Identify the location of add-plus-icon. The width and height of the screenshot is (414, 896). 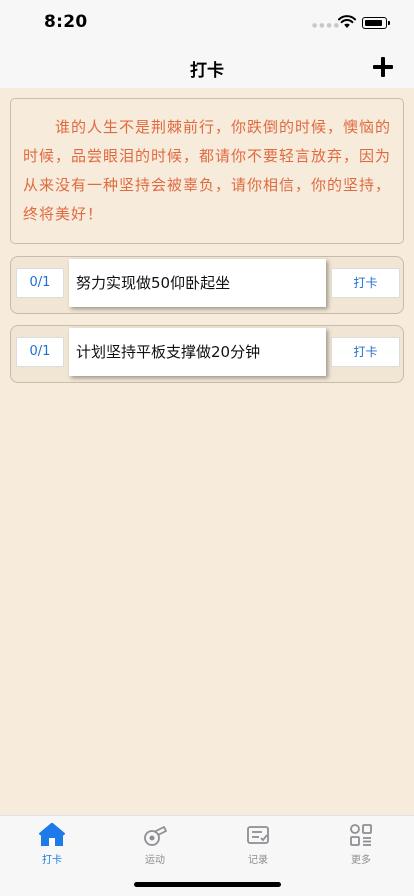
(383, 67).